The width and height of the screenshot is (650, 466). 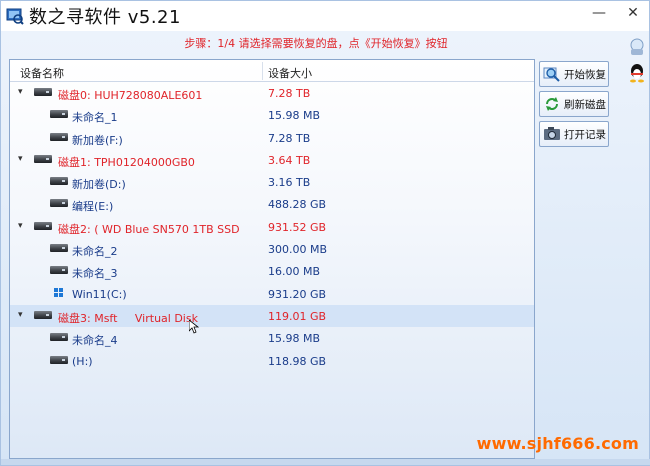 I want to click on disk-name: 磁盘3: Msft Virtual Disk, so click(x=128, y=318).